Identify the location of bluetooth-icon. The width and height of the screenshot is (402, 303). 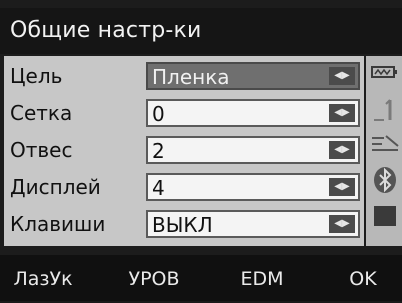
(385, 179).